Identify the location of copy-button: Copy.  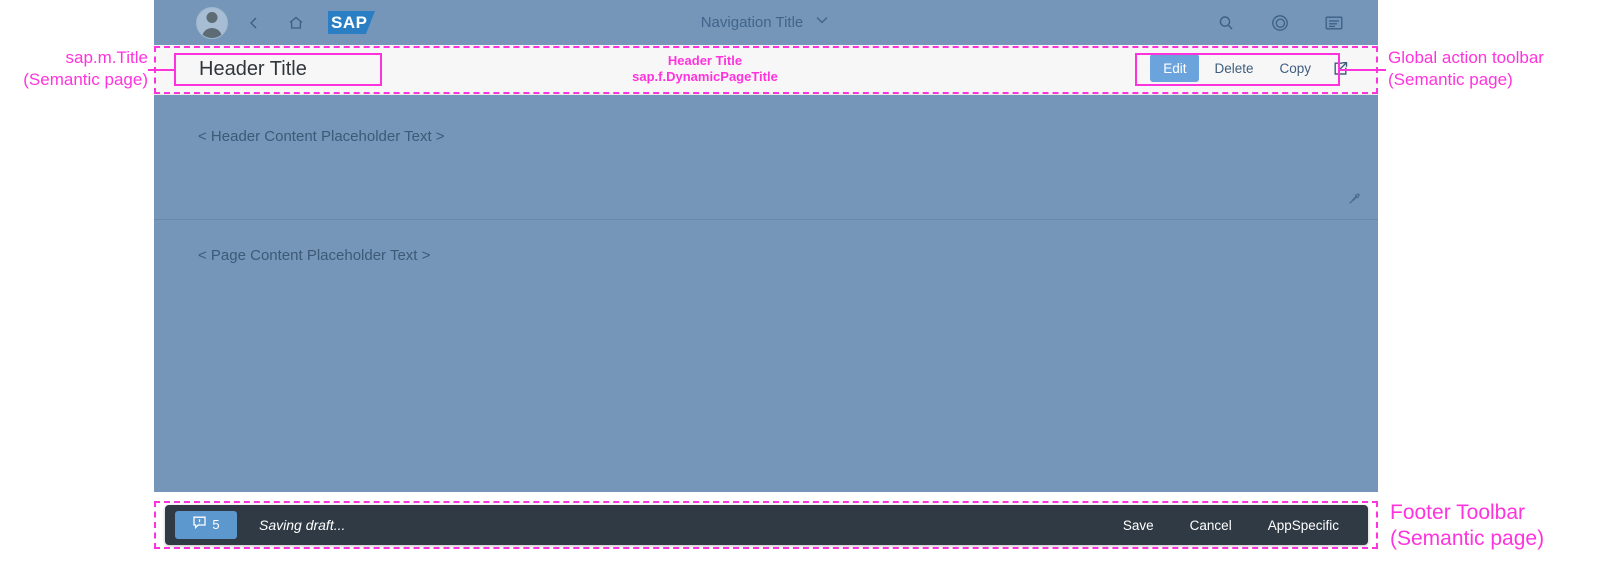
(1295, 68).